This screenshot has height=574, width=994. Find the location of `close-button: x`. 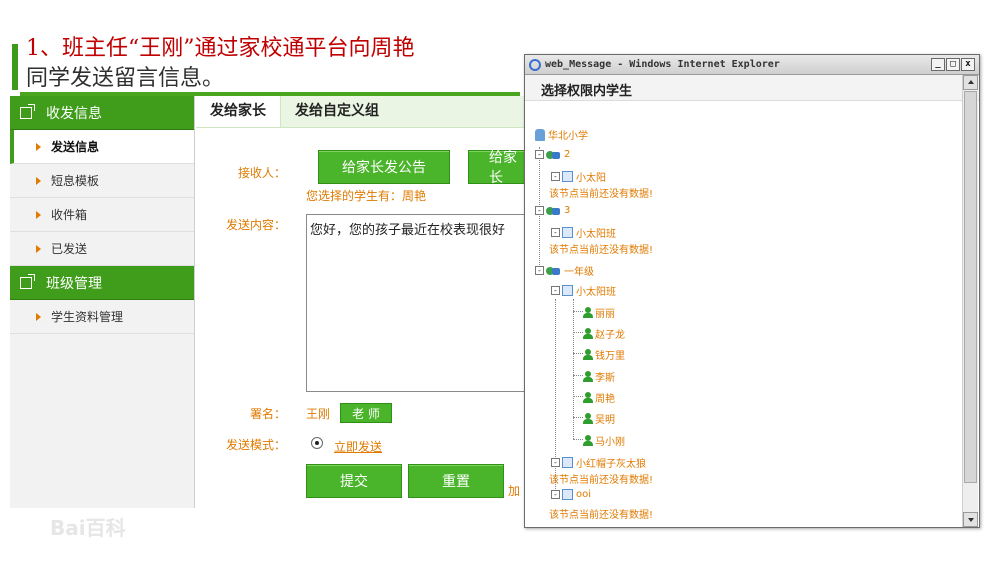

close-button: x is located at coordinates (968, 64).